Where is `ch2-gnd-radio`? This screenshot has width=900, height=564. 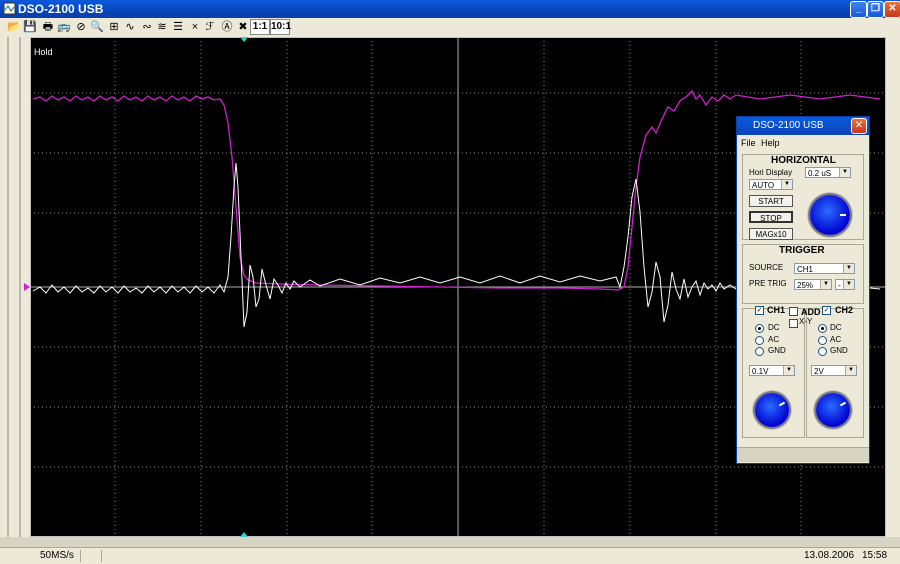
ch2-gnd-radio is located at coordinates (822, 351).